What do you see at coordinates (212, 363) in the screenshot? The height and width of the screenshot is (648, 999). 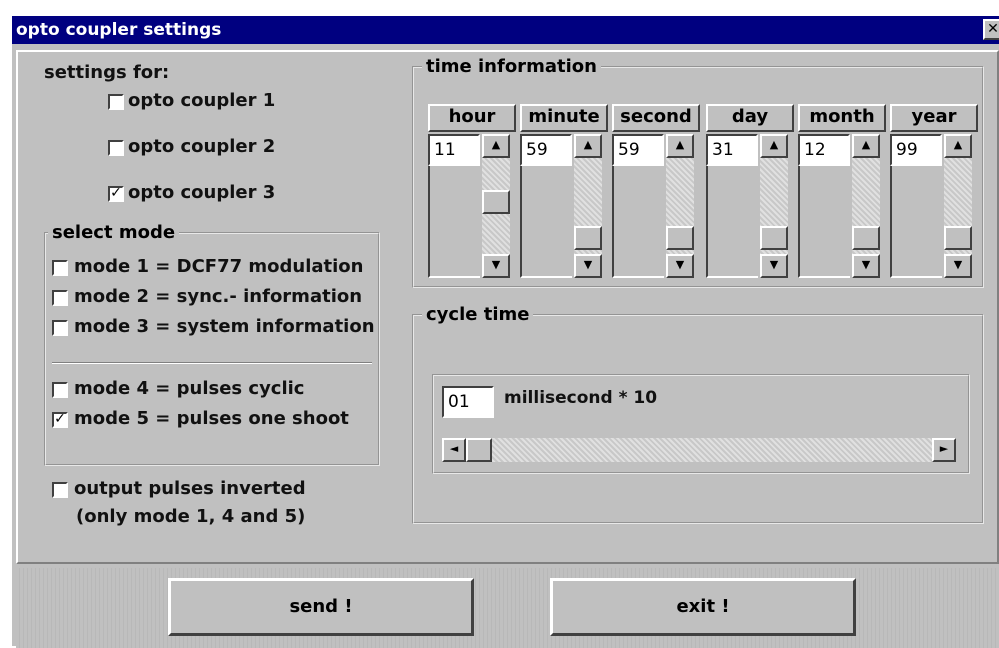 I see `mode-divider` at bounding box center [212, 363].